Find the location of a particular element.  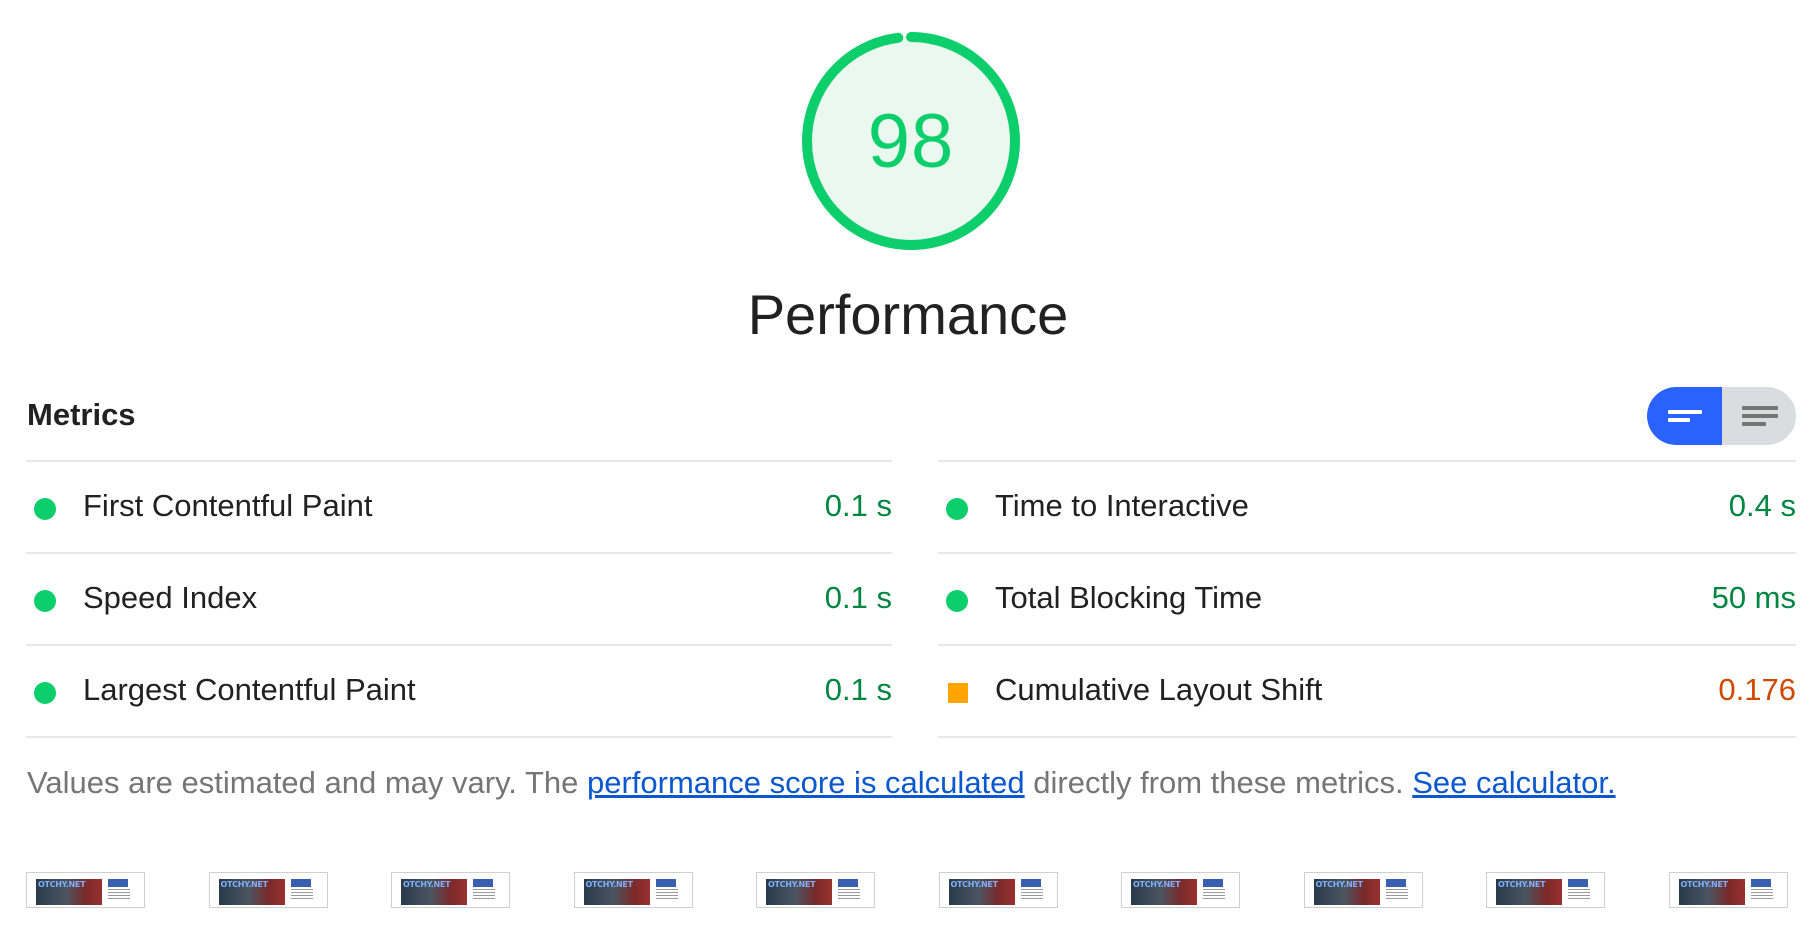

metric-row: Largest Contentful Paint 0.1 s is located at coordinates (459, 691).